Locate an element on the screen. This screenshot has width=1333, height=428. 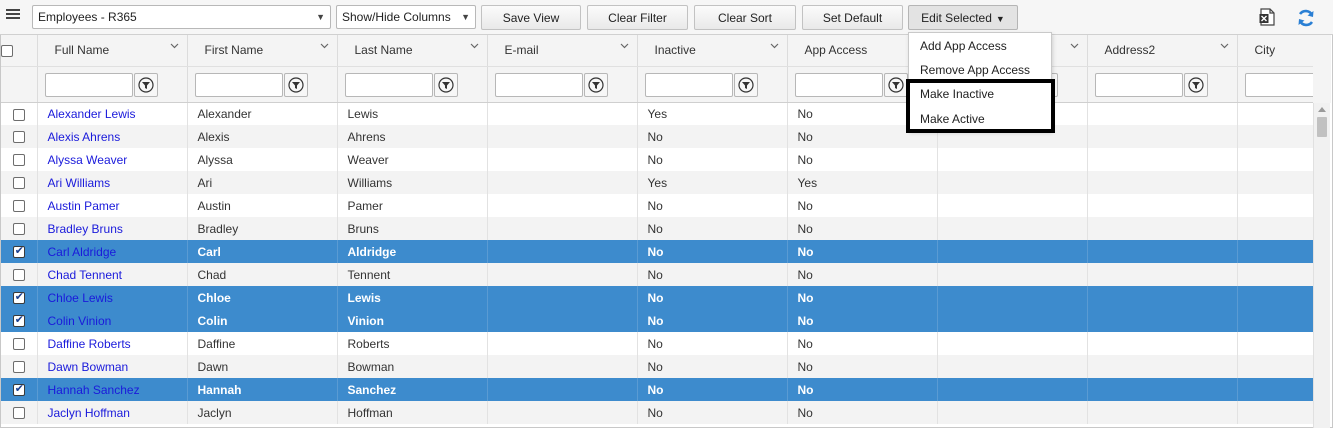
clear-sort-button: Clear Sort is located at coordinates (745, 17).